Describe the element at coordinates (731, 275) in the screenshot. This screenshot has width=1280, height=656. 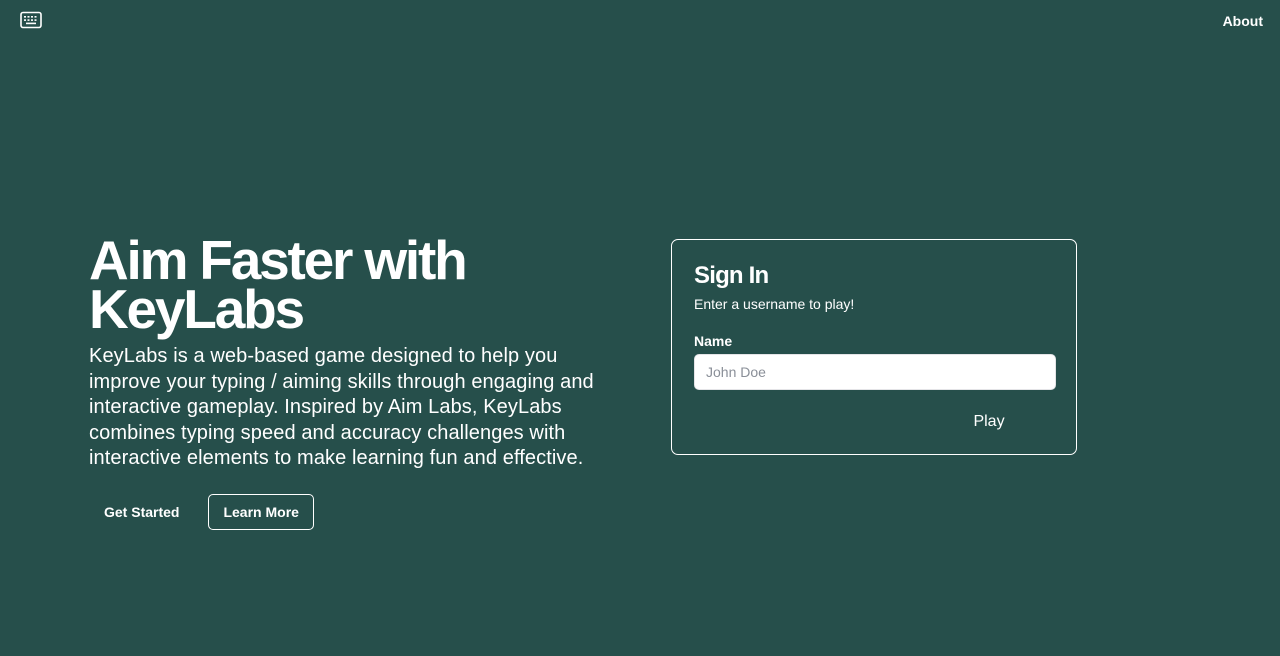
I see `sign-in-title: Sign In` at that location.